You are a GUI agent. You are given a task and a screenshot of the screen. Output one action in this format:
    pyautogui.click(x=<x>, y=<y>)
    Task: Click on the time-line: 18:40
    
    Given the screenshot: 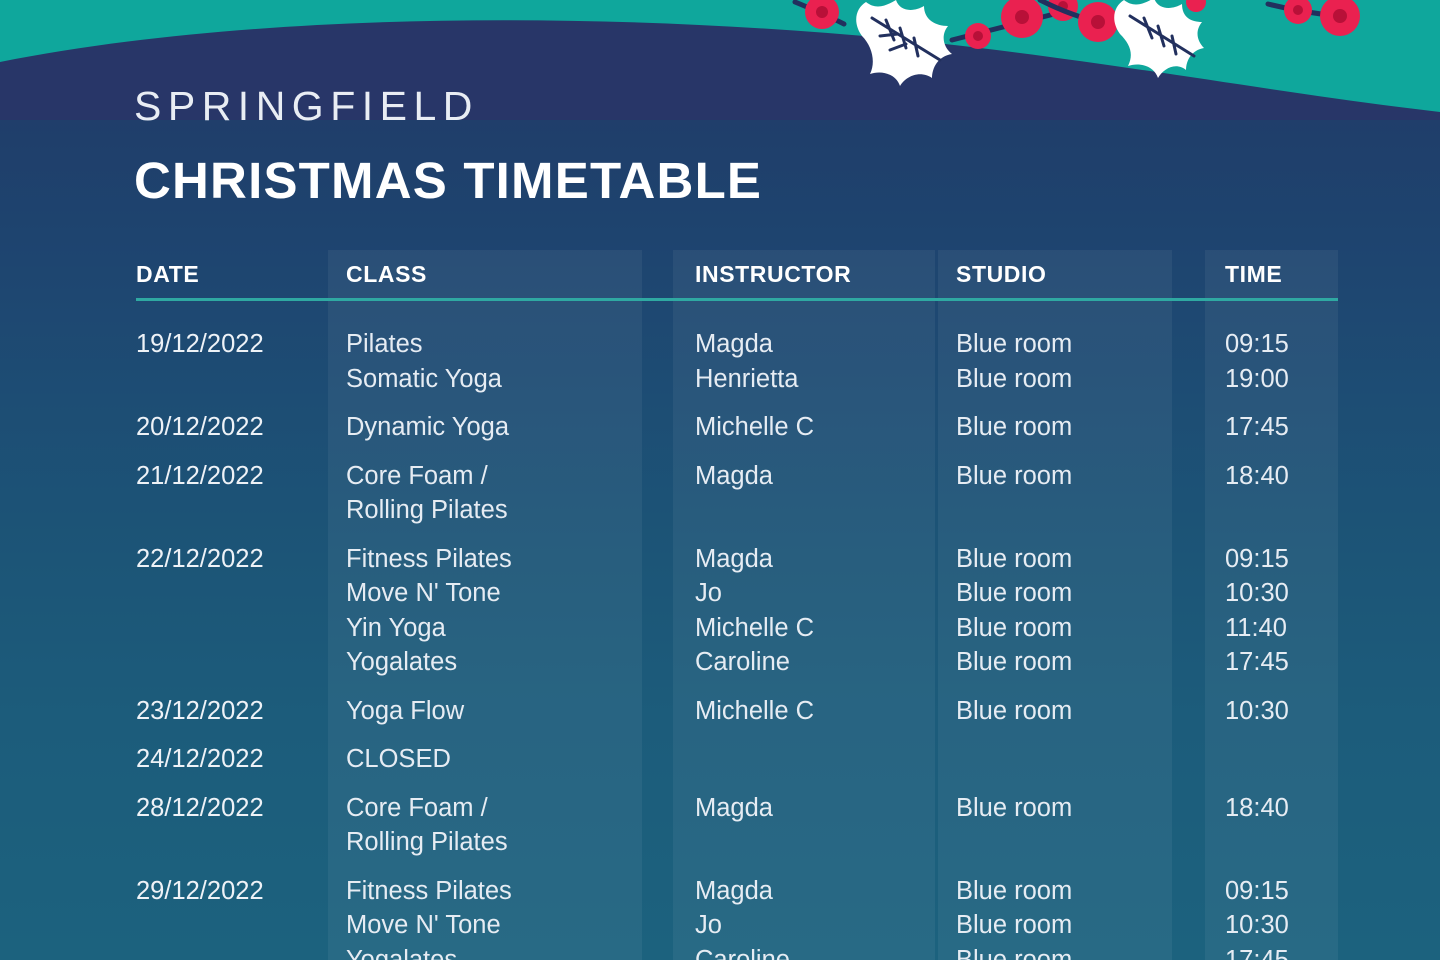 What is the action you would take?
    pyautogui.click(x=1257, y=807)
    